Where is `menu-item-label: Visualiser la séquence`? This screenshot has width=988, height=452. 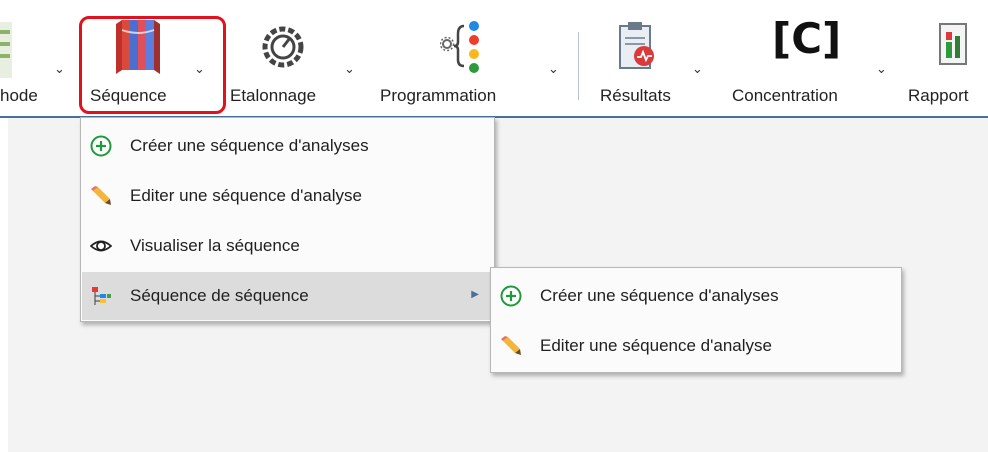 menu-item-label: Visualiser la séquence is located at coordinates (215, 245).